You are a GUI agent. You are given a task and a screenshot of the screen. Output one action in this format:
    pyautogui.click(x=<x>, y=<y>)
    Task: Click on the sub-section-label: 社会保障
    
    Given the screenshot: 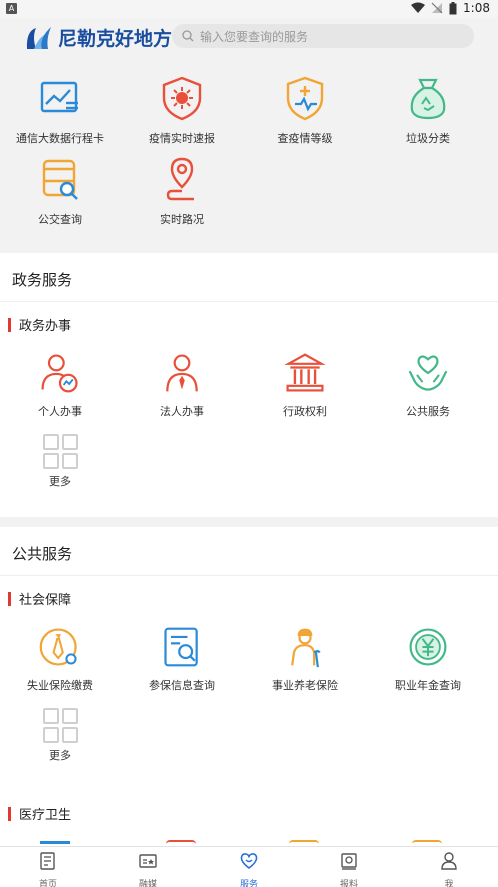 What is the action you would take?
    pyautogui.click(x=45, y=600)
    